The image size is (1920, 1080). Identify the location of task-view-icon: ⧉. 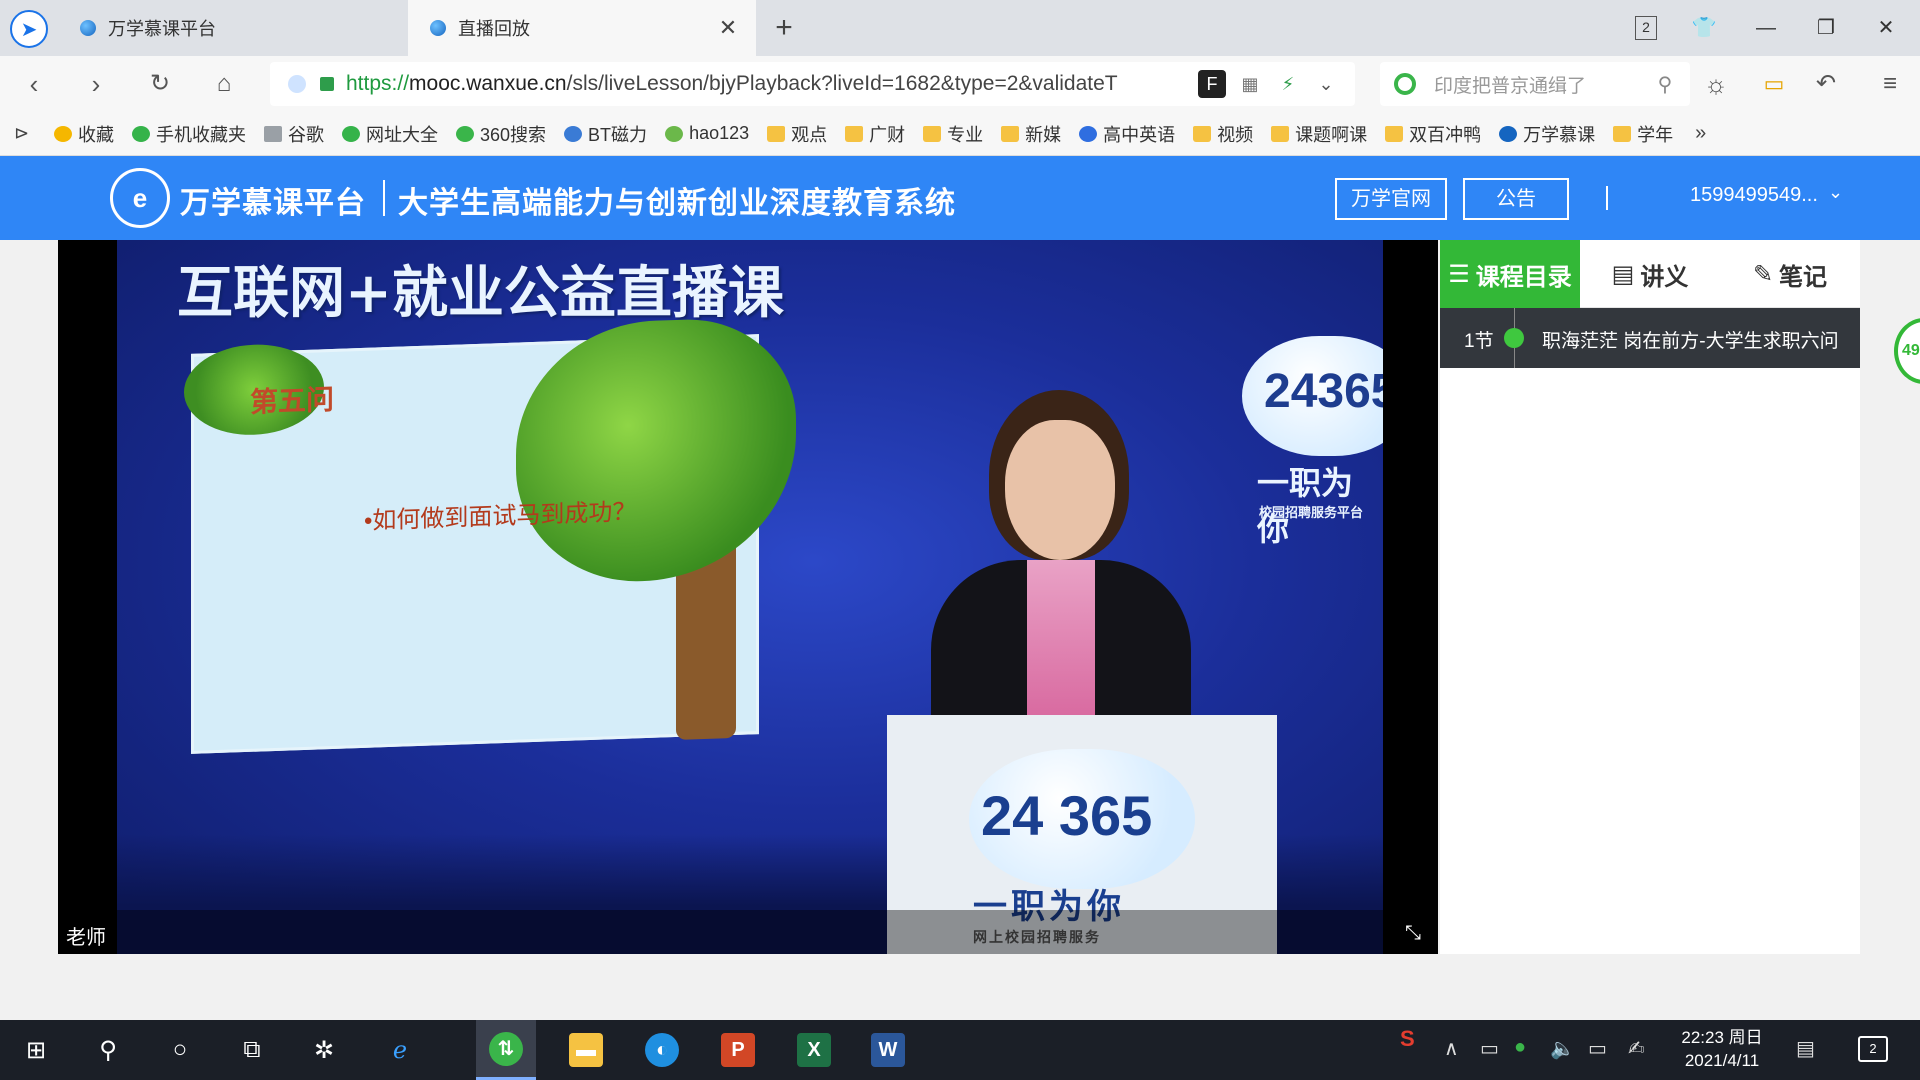
(252, 1050).